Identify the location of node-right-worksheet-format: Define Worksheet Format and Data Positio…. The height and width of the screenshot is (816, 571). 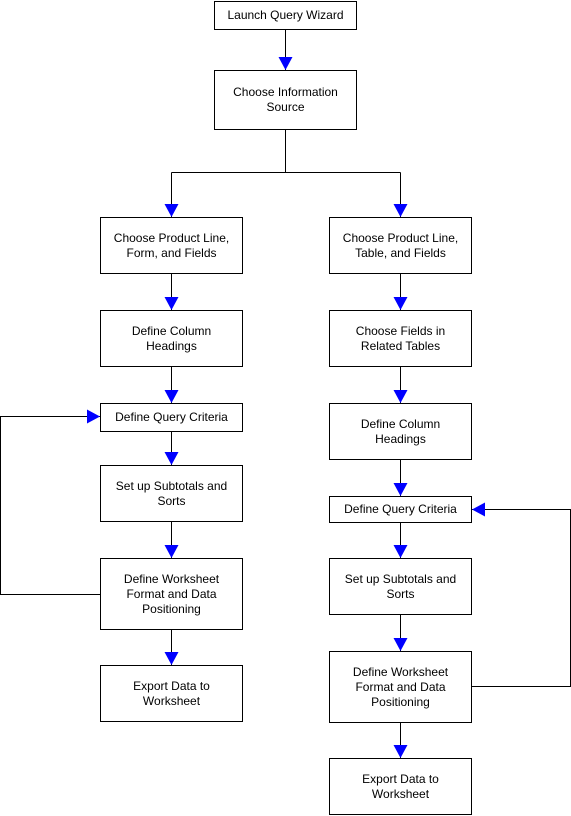
(400, 687).